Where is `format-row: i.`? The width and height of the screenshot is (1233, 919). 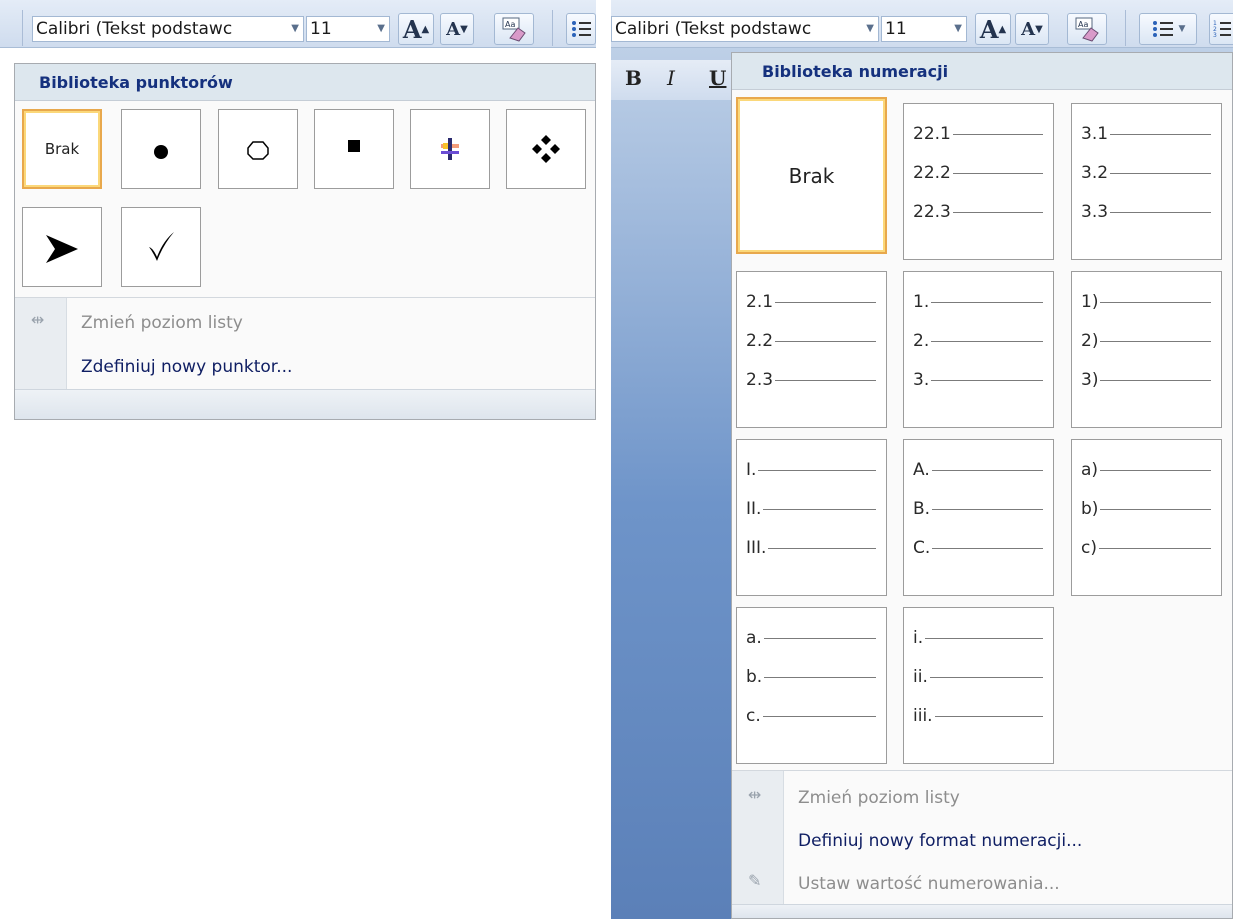 format-row: i. is located at coordinates (978, 638).